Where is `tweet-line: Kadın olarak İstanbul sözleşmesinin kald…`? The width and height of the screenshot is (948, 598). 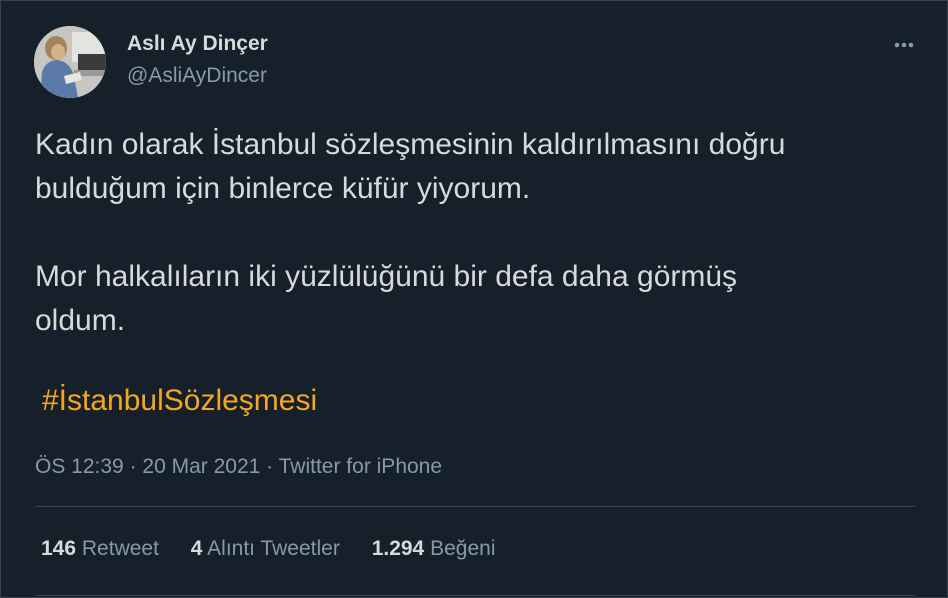
tweet-line: Kadın olarak İstanbul sözleşmesinin kald… is located at coordinates (410, 144).